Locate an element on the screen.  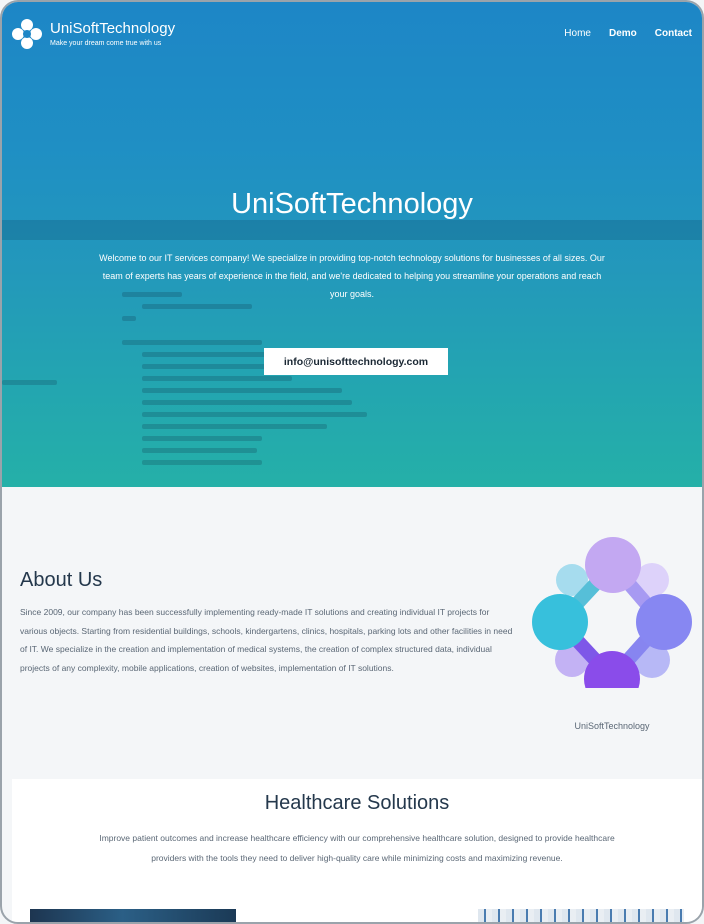
nav-link-home: Home is located at coordinates (577, 33).